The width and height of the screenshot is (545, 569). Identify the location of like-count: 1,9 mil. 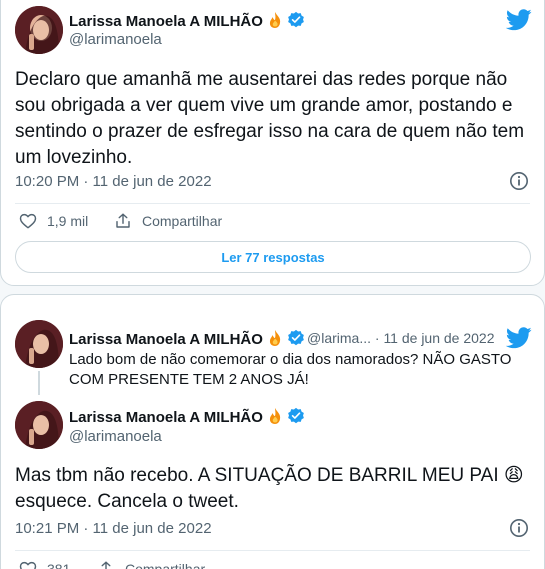
(68, 221).